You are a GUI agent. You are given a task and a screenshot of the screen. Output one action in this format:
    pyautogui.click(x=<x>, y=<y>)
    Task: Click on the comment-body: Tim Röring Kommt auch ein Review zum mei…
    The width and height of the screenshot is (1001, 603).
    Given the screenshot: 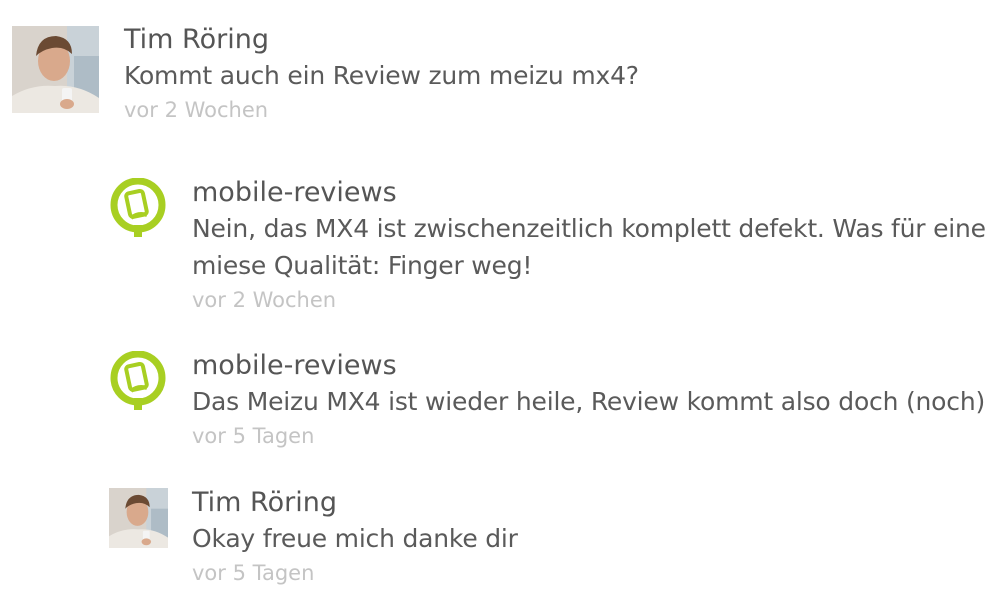 What is the action you would take?
    pyautogui.click(x=562, y=73)
    